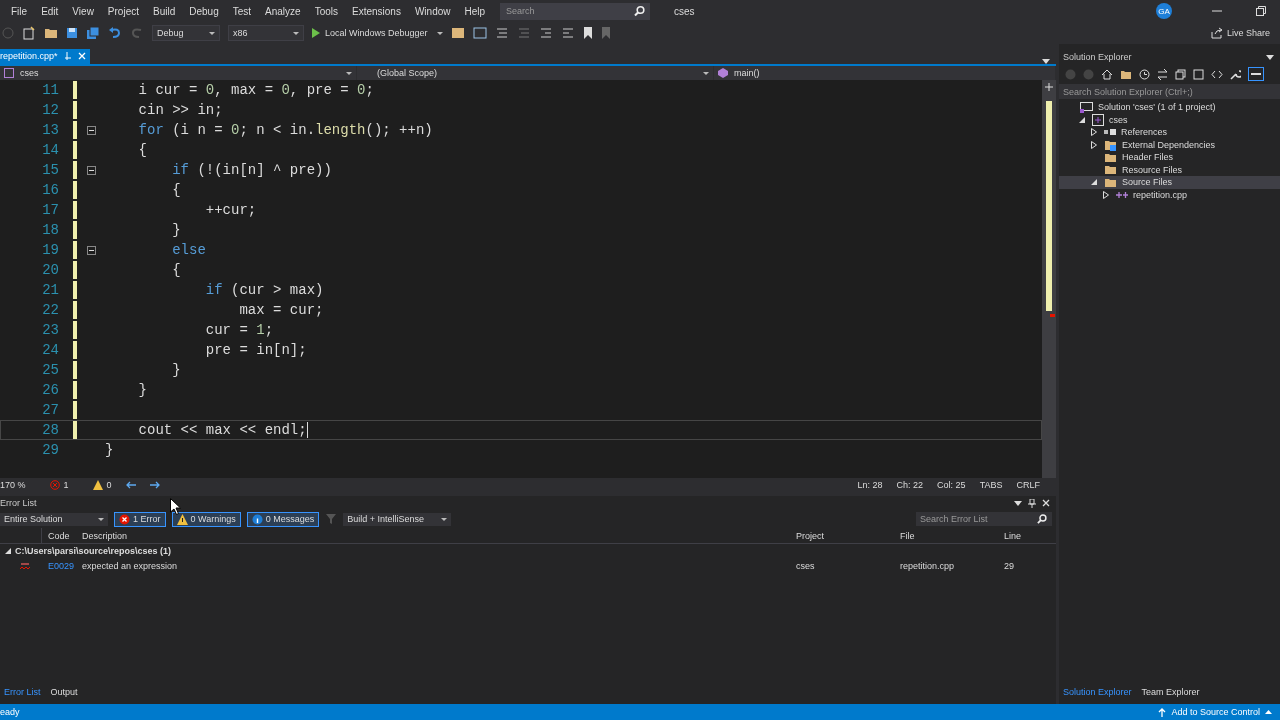  Describe the element at coordinates (50, 450) in the screenshot. I see `line-number: 29` at that location.